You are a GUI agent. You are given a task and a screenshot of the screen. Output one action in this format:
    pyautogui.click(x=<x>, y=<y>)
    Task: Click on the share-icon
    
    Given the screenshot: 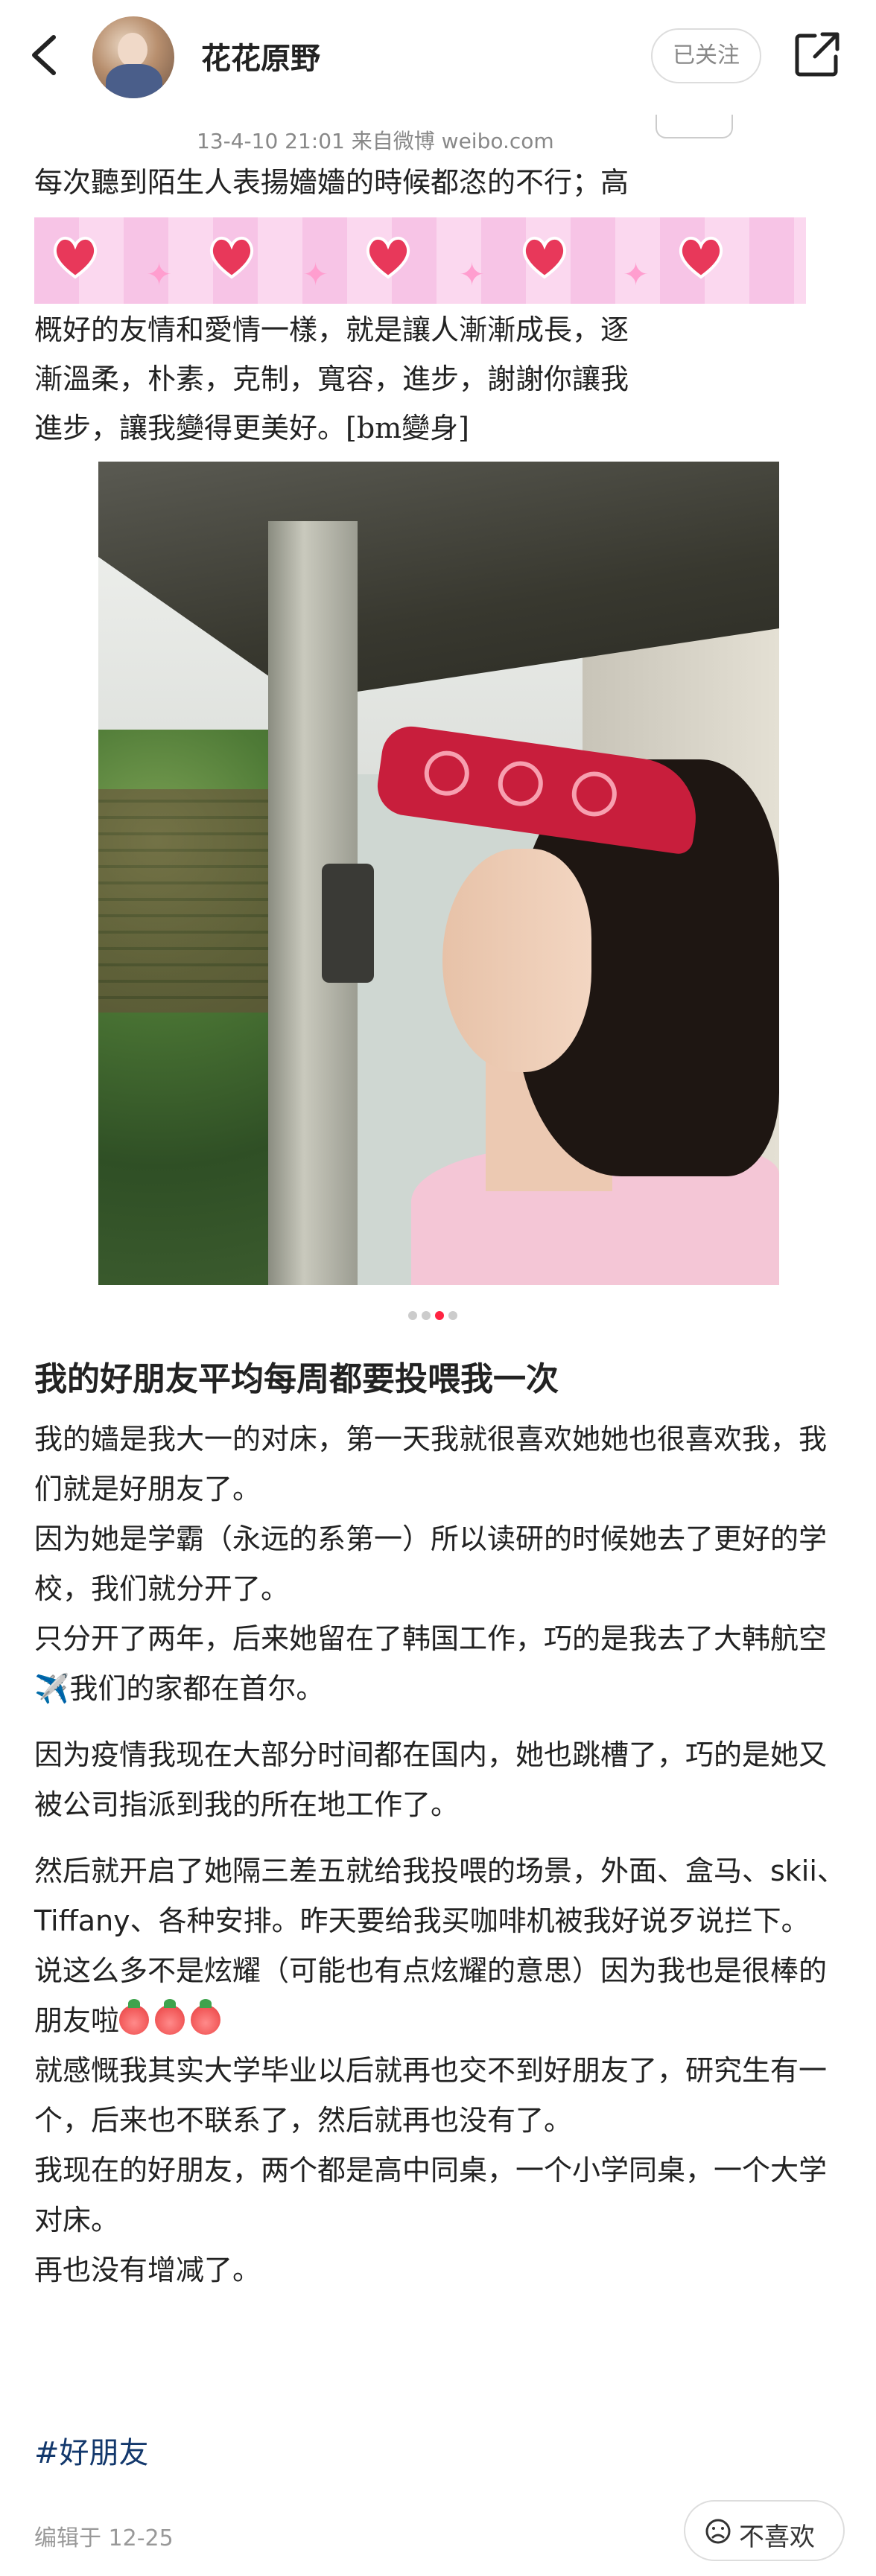 What is the action you would take?
    pyautogui.click(x=818, y=54)
    